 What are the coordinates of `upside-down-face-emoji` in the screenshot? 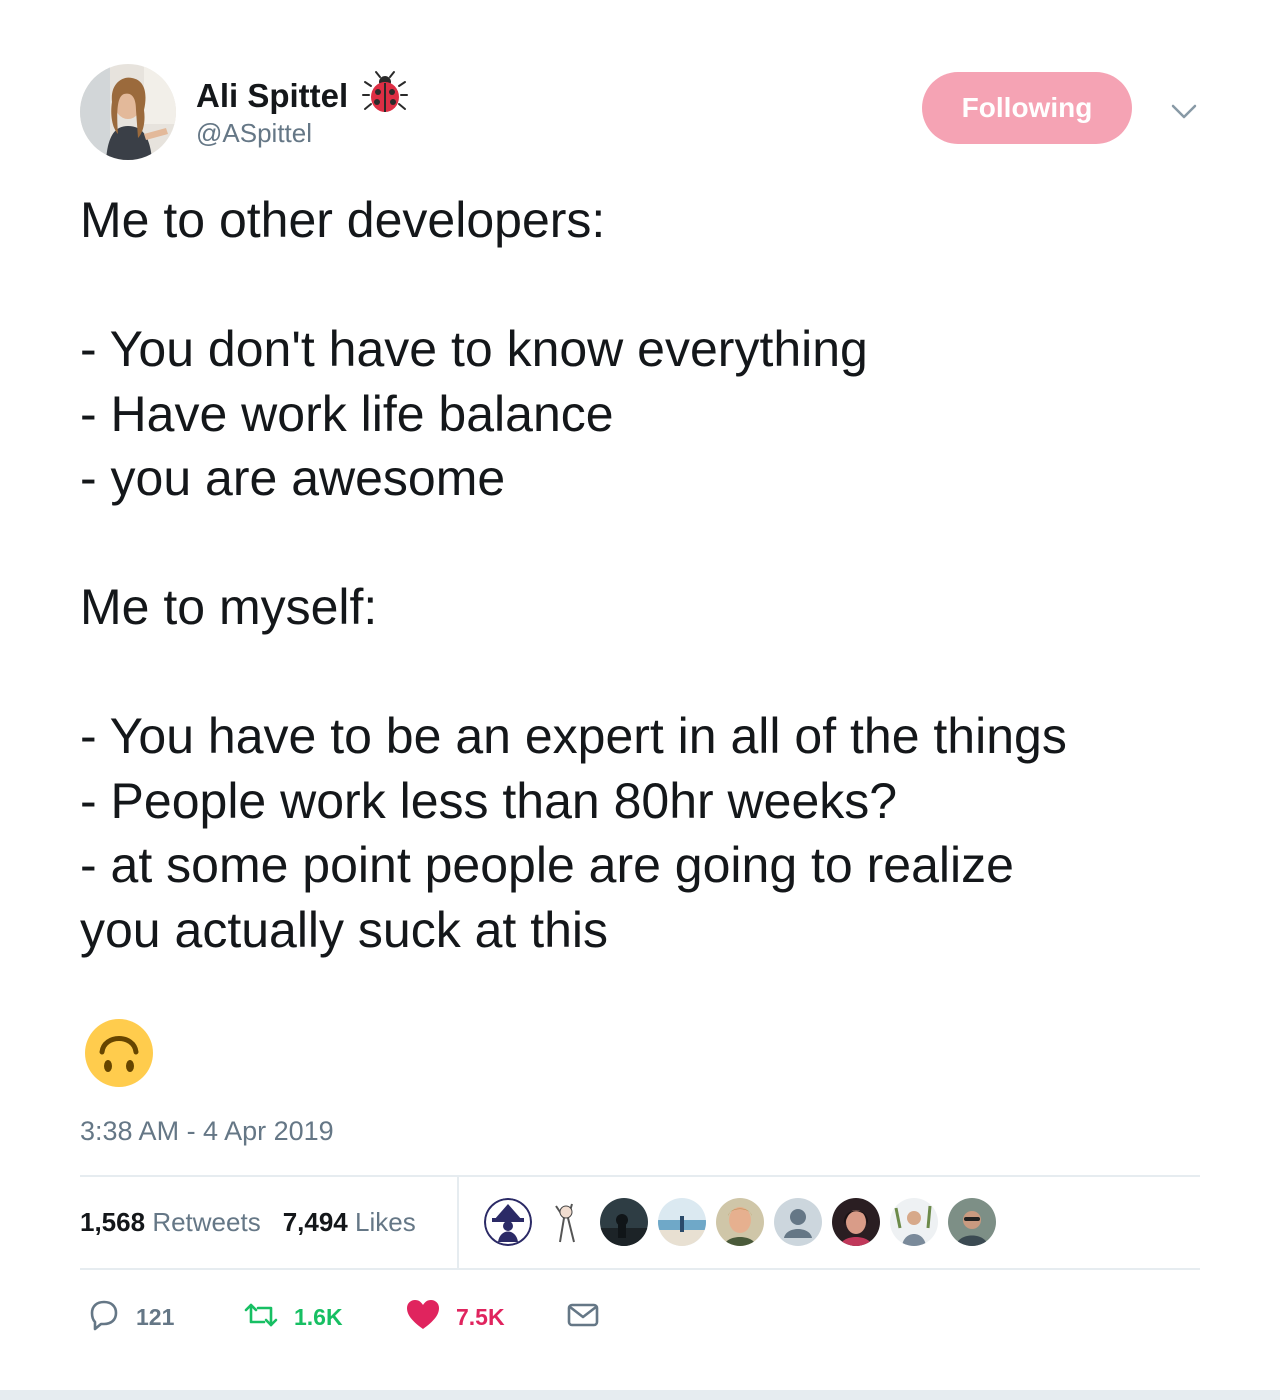 It's located at (119, 1053).